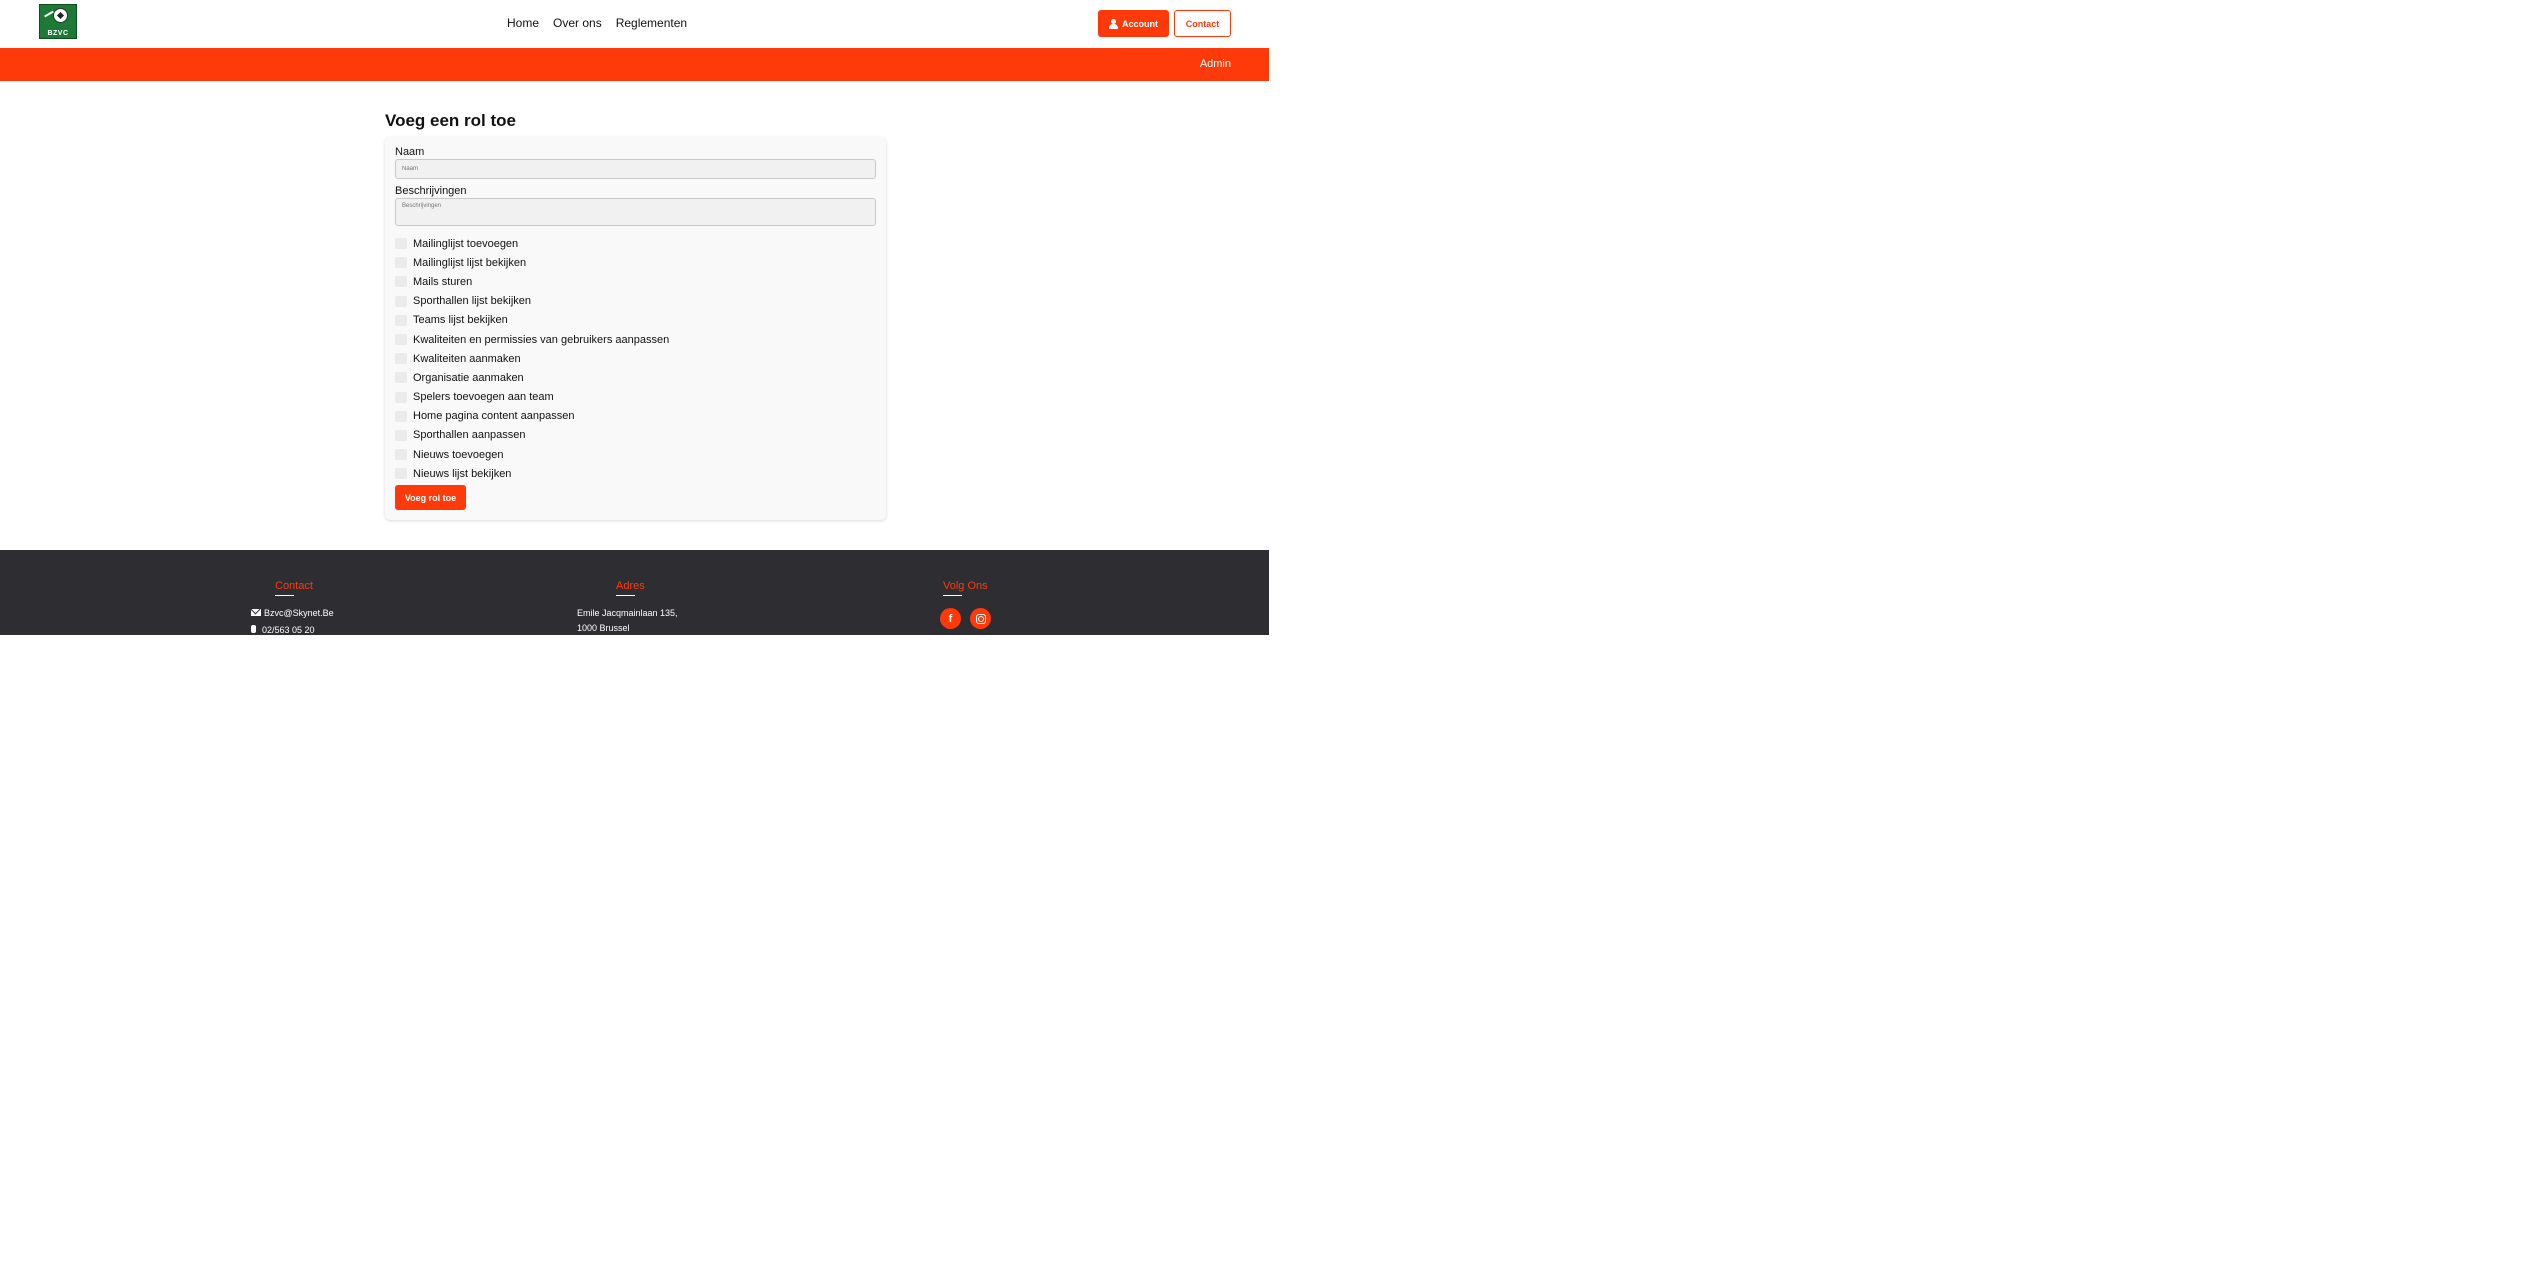 The width and height of the screenshot is (2538, 1269). What do you see at coordinates (532, 435) in the screenshot?
I see `permission-item: Sporthallen aanpassen` at bounding box center [532, 435].